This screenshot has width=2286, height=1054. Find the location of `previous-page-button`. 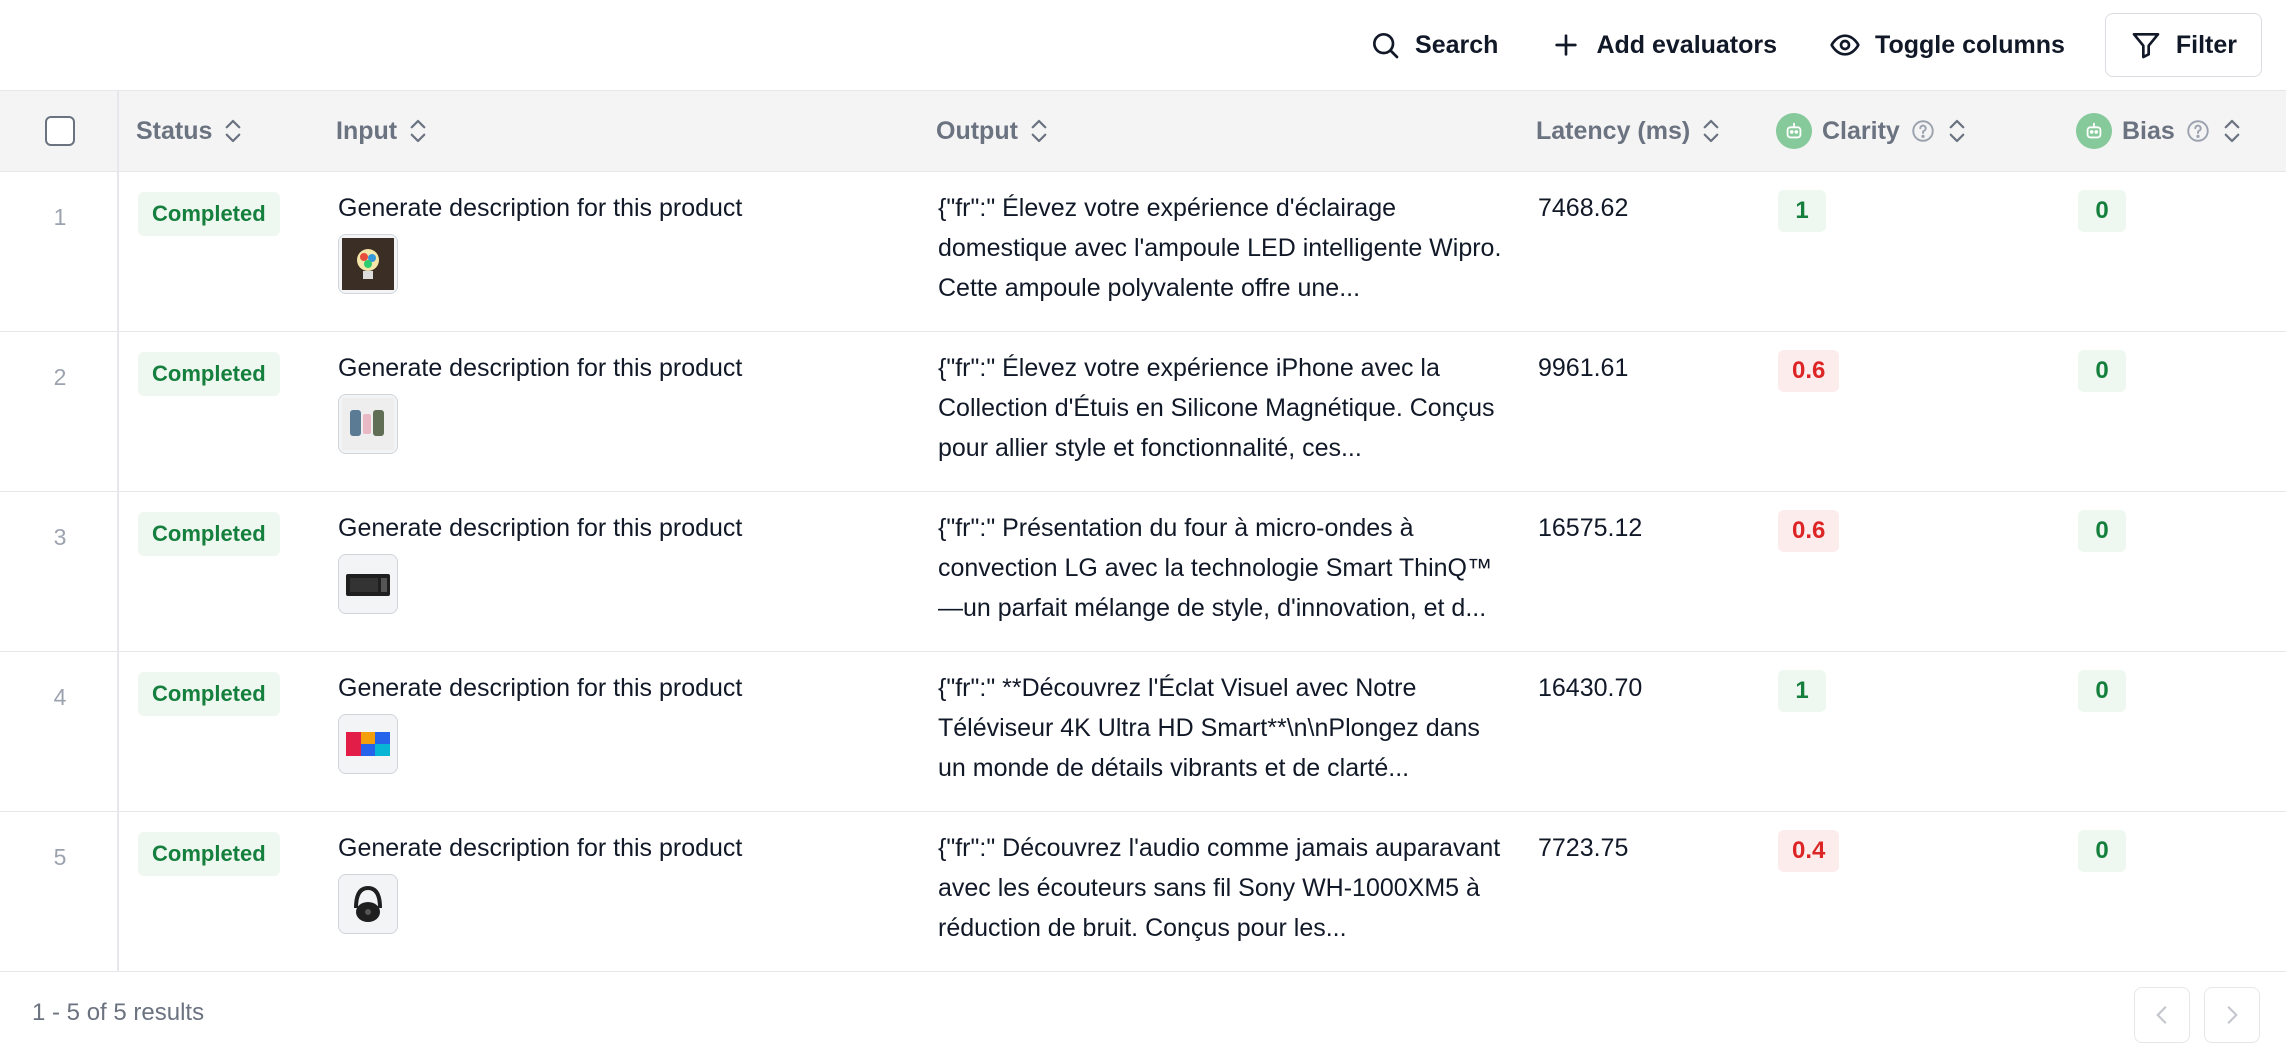

previous-page-button is located at coordinates (2162, 1015).